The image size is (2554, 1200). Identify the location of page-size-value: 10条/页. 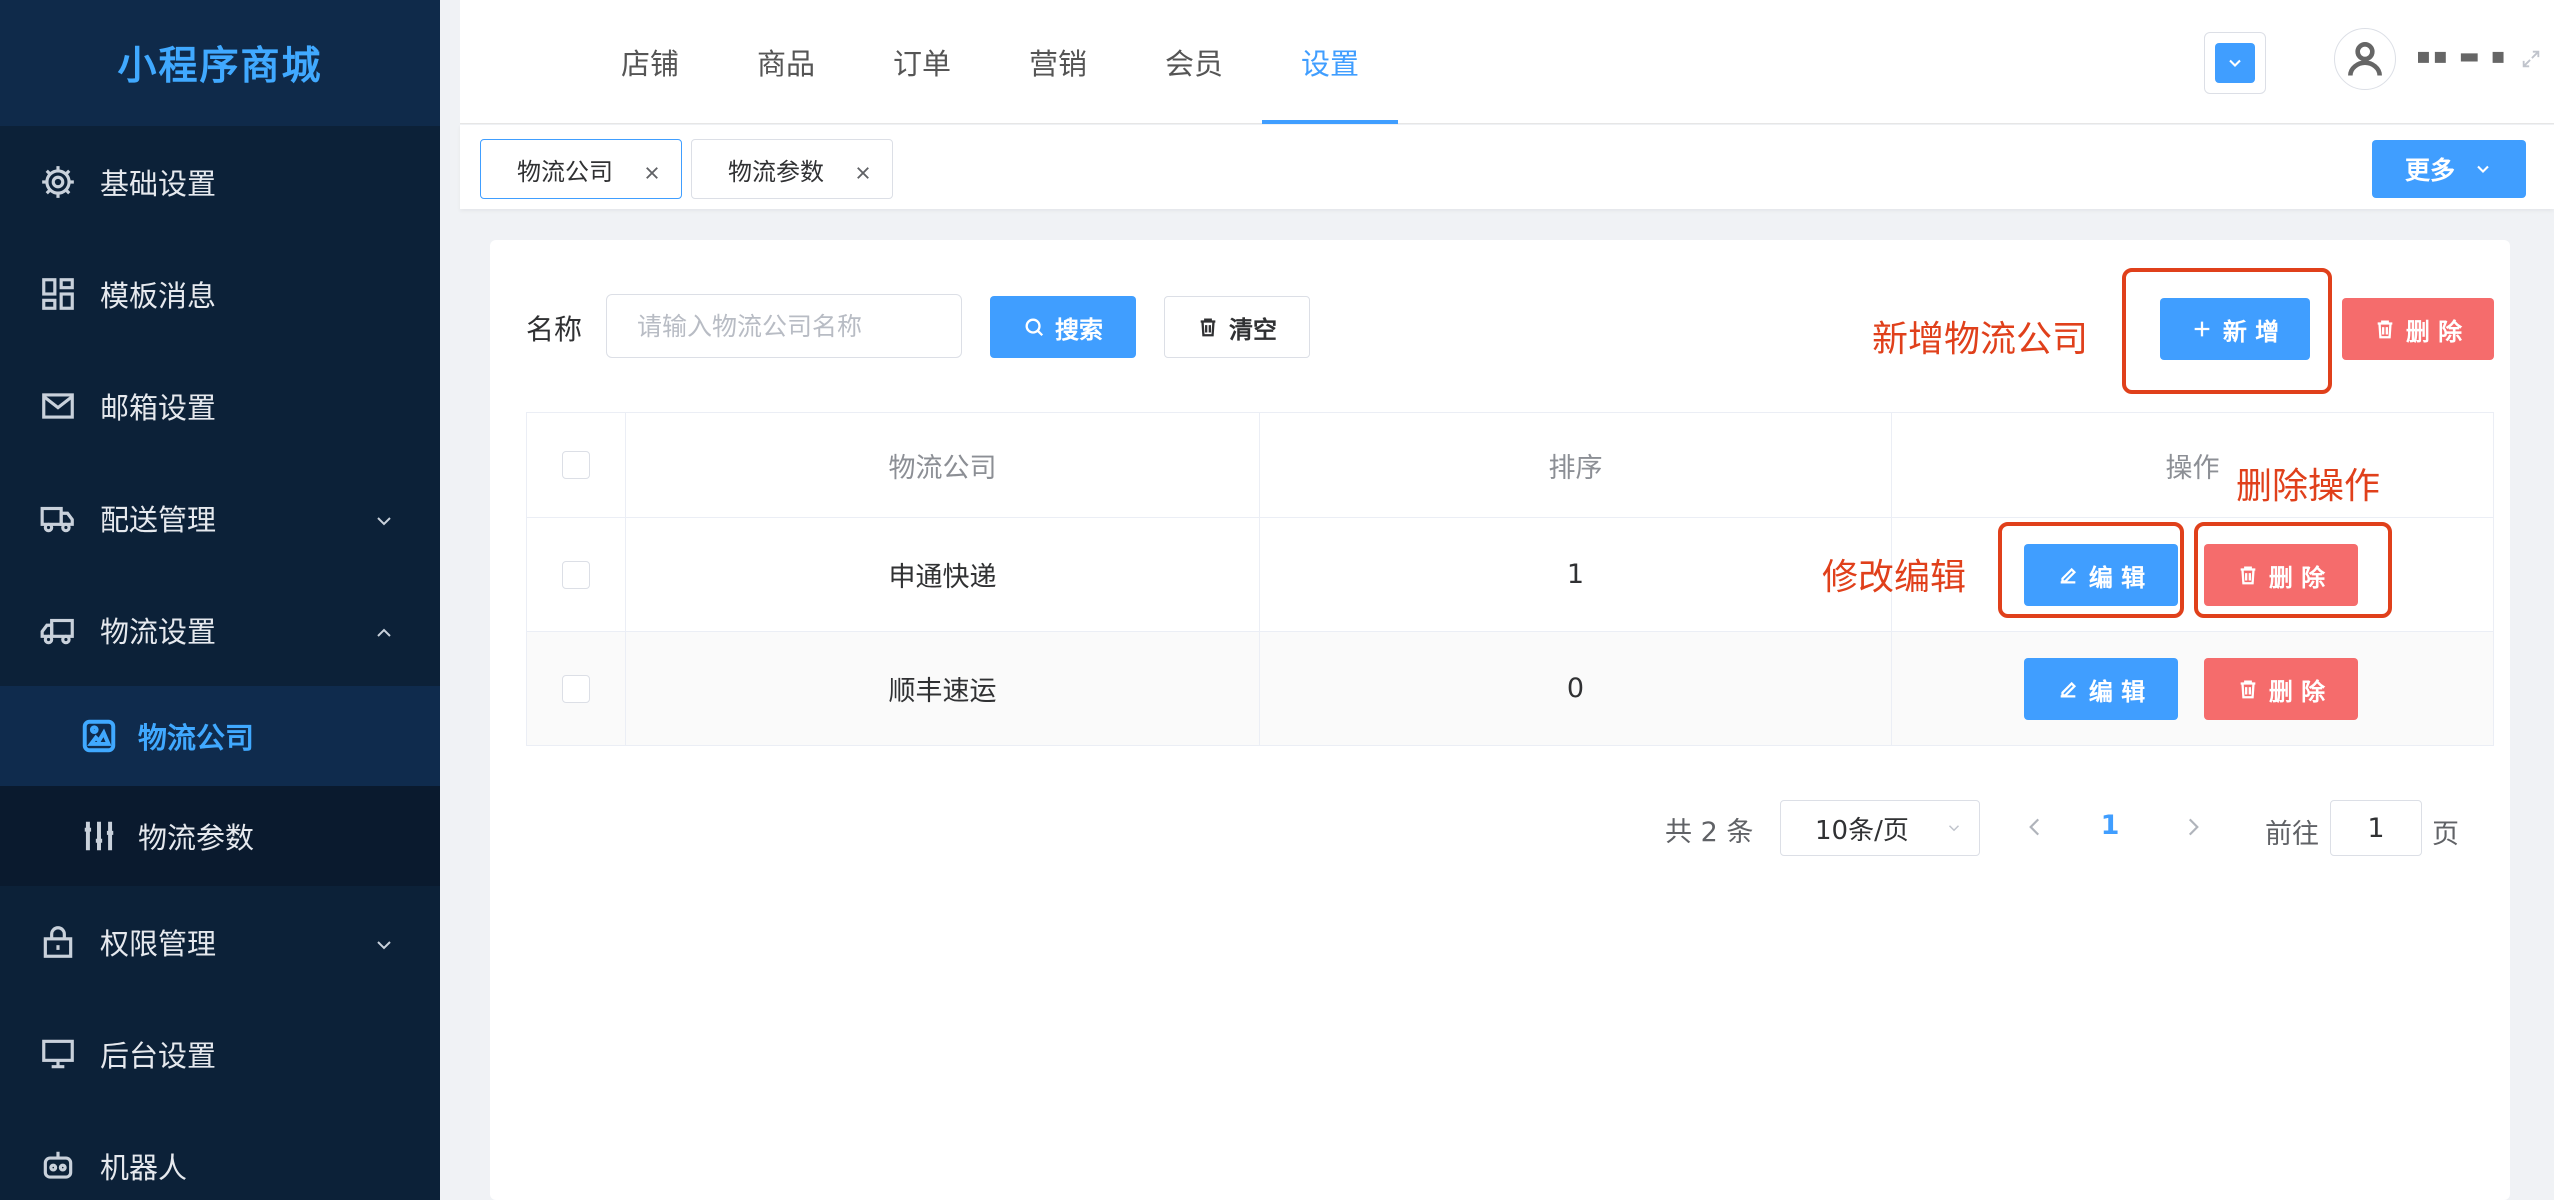
(1862, 830).